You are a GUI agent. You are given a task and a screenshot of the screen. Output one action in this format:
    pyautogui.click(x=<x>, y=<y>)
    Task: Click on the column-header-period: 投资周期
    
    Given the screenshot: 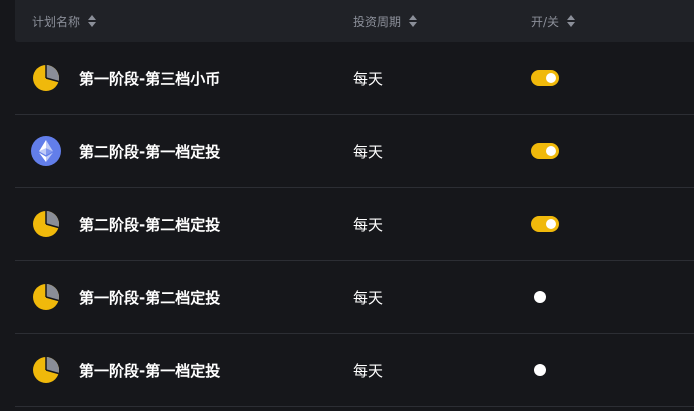 What is the action you would take?
    pyautogui.click(x=385, y=21)
    